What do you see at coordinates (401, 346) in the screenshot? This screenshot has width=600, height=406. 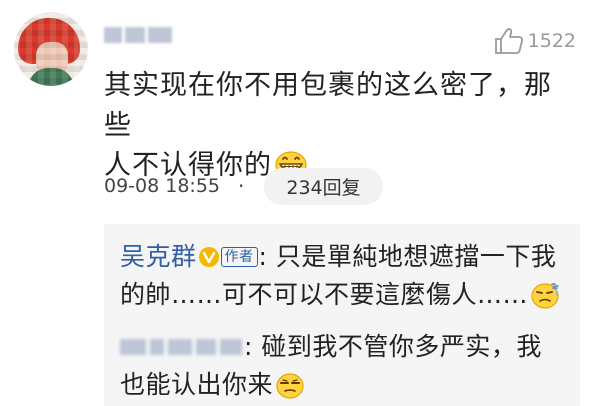 I see `reply-text-line1: 碰到我不管你多严实，我` at bounding box center [401, 346].